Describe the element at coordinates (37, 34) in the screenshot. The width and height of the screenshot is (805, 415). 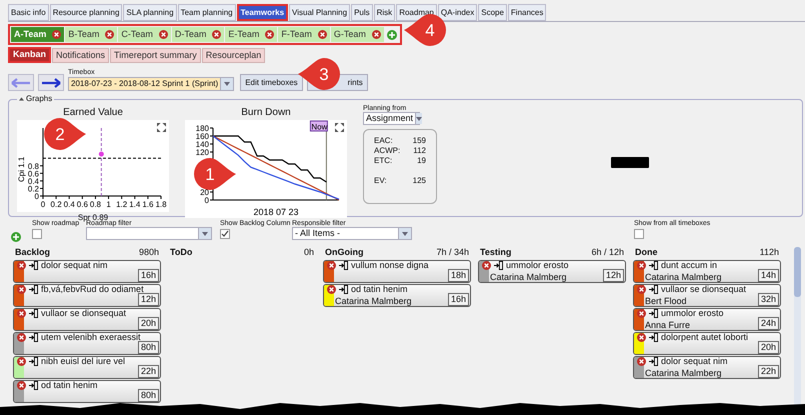
I see `team-tab: A-Team` at that location.